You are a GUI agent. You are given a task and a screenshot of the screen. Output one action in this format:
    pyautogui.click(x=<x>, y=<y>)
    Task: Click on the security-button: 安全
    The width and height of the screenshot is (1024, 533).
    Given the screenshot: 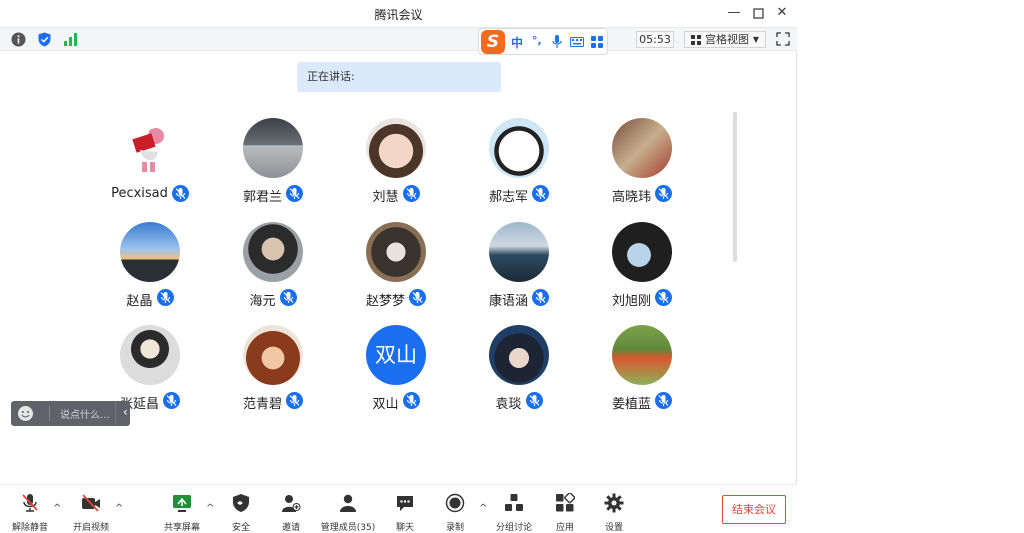 What is the action you would take?
    pyautogui.click(x=241, y=512)
    